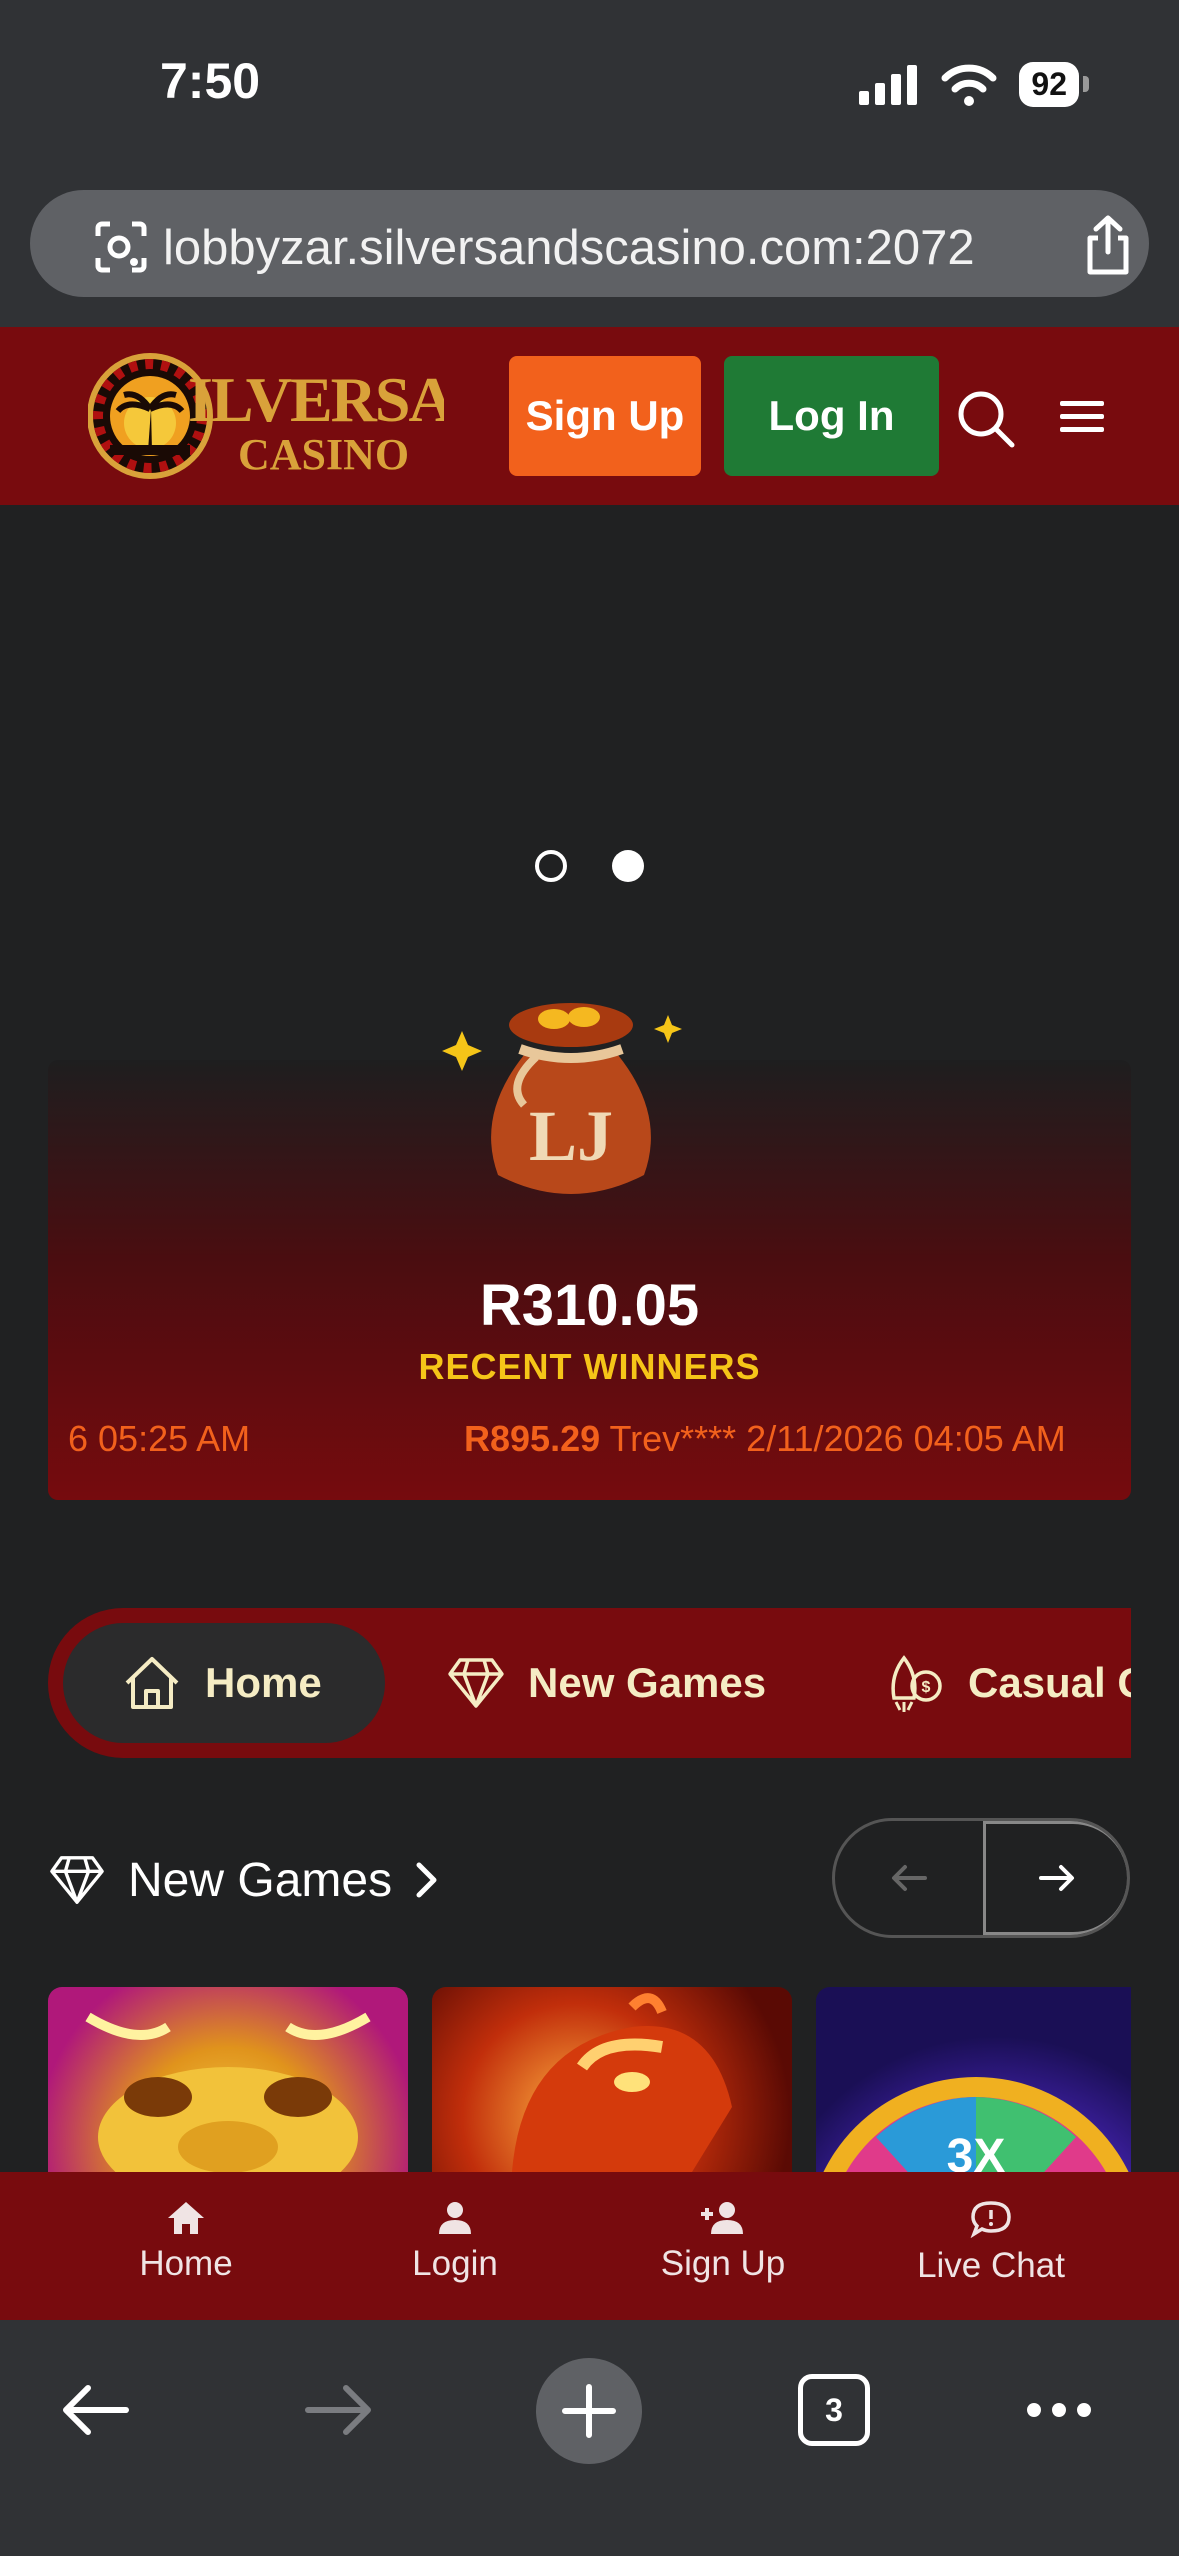  I want to click on add-user-icon, so click(722, 2218).